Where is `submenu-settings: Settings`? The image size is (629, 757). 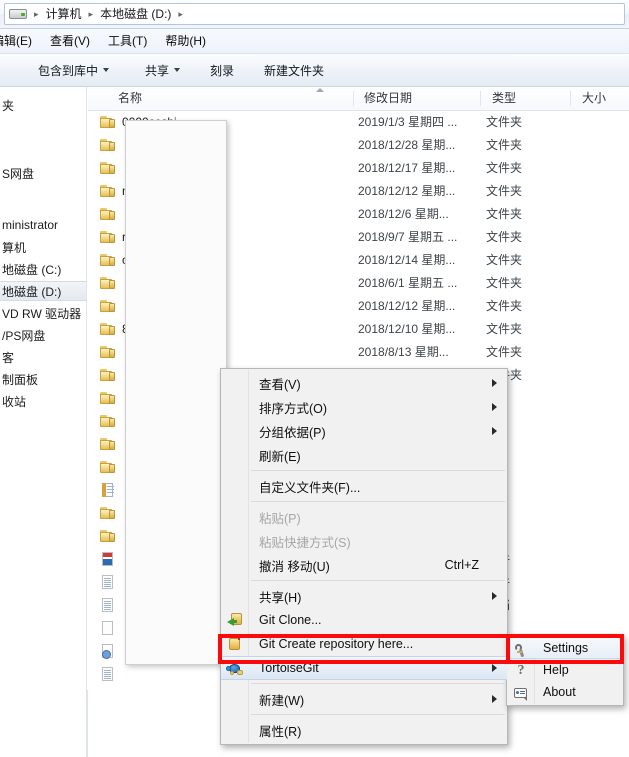 submenu-settings: Settings is located at coordinates (565, 648).